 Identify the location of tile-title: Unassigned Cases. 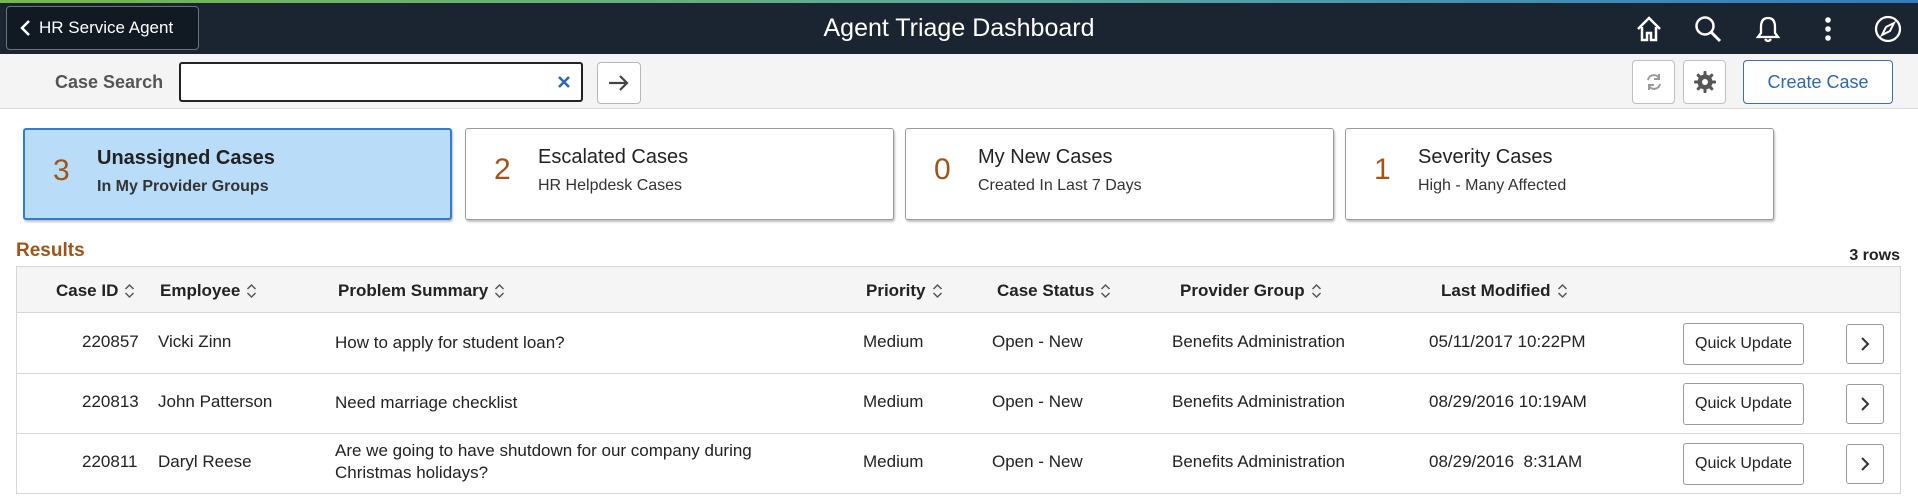
(186, 158).